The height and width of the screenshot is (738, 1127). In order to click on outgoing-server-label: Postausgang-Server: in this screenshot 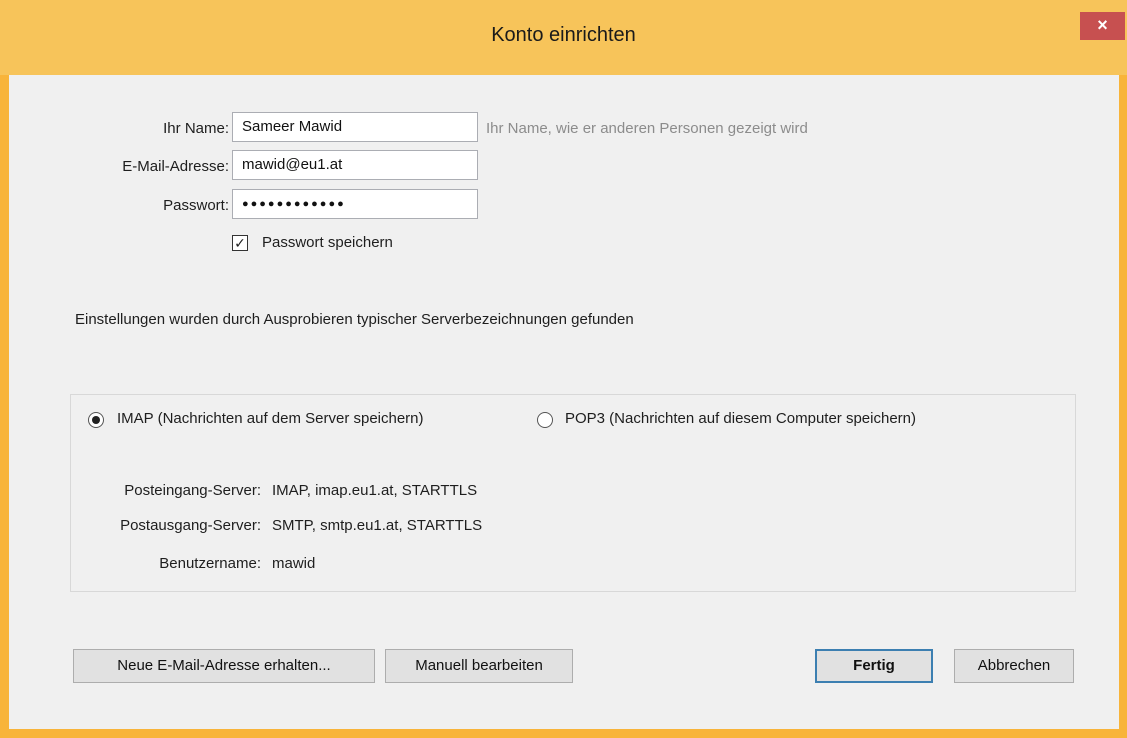, I will do `click(190, 525)`.